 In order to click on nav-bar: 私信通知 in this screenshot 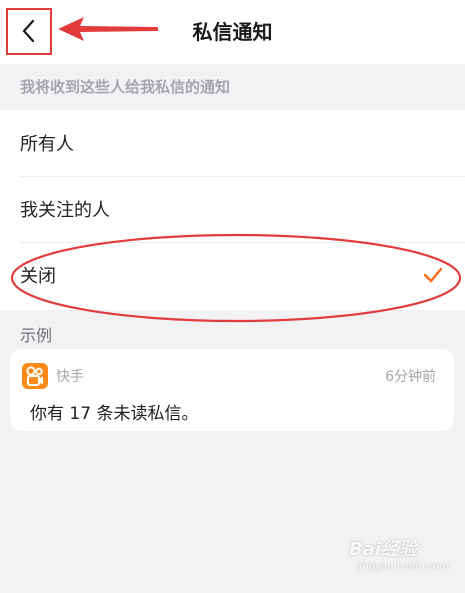, I will do `click(232, 32)`.